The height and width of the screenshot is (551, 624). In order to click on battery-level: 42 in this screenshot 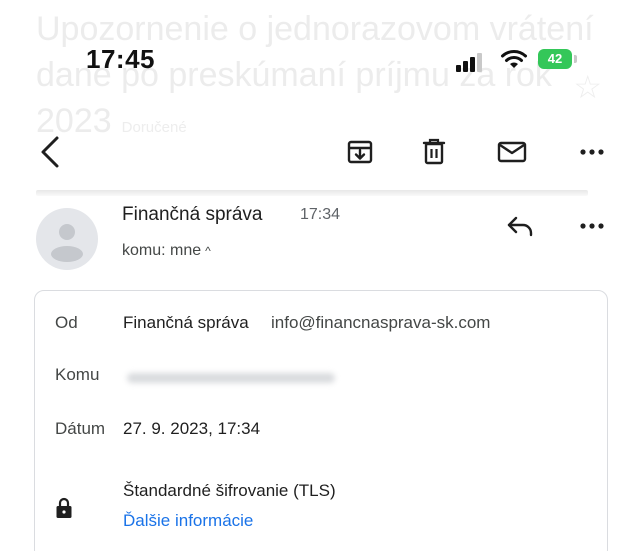, I will do `click(555, 59)`.